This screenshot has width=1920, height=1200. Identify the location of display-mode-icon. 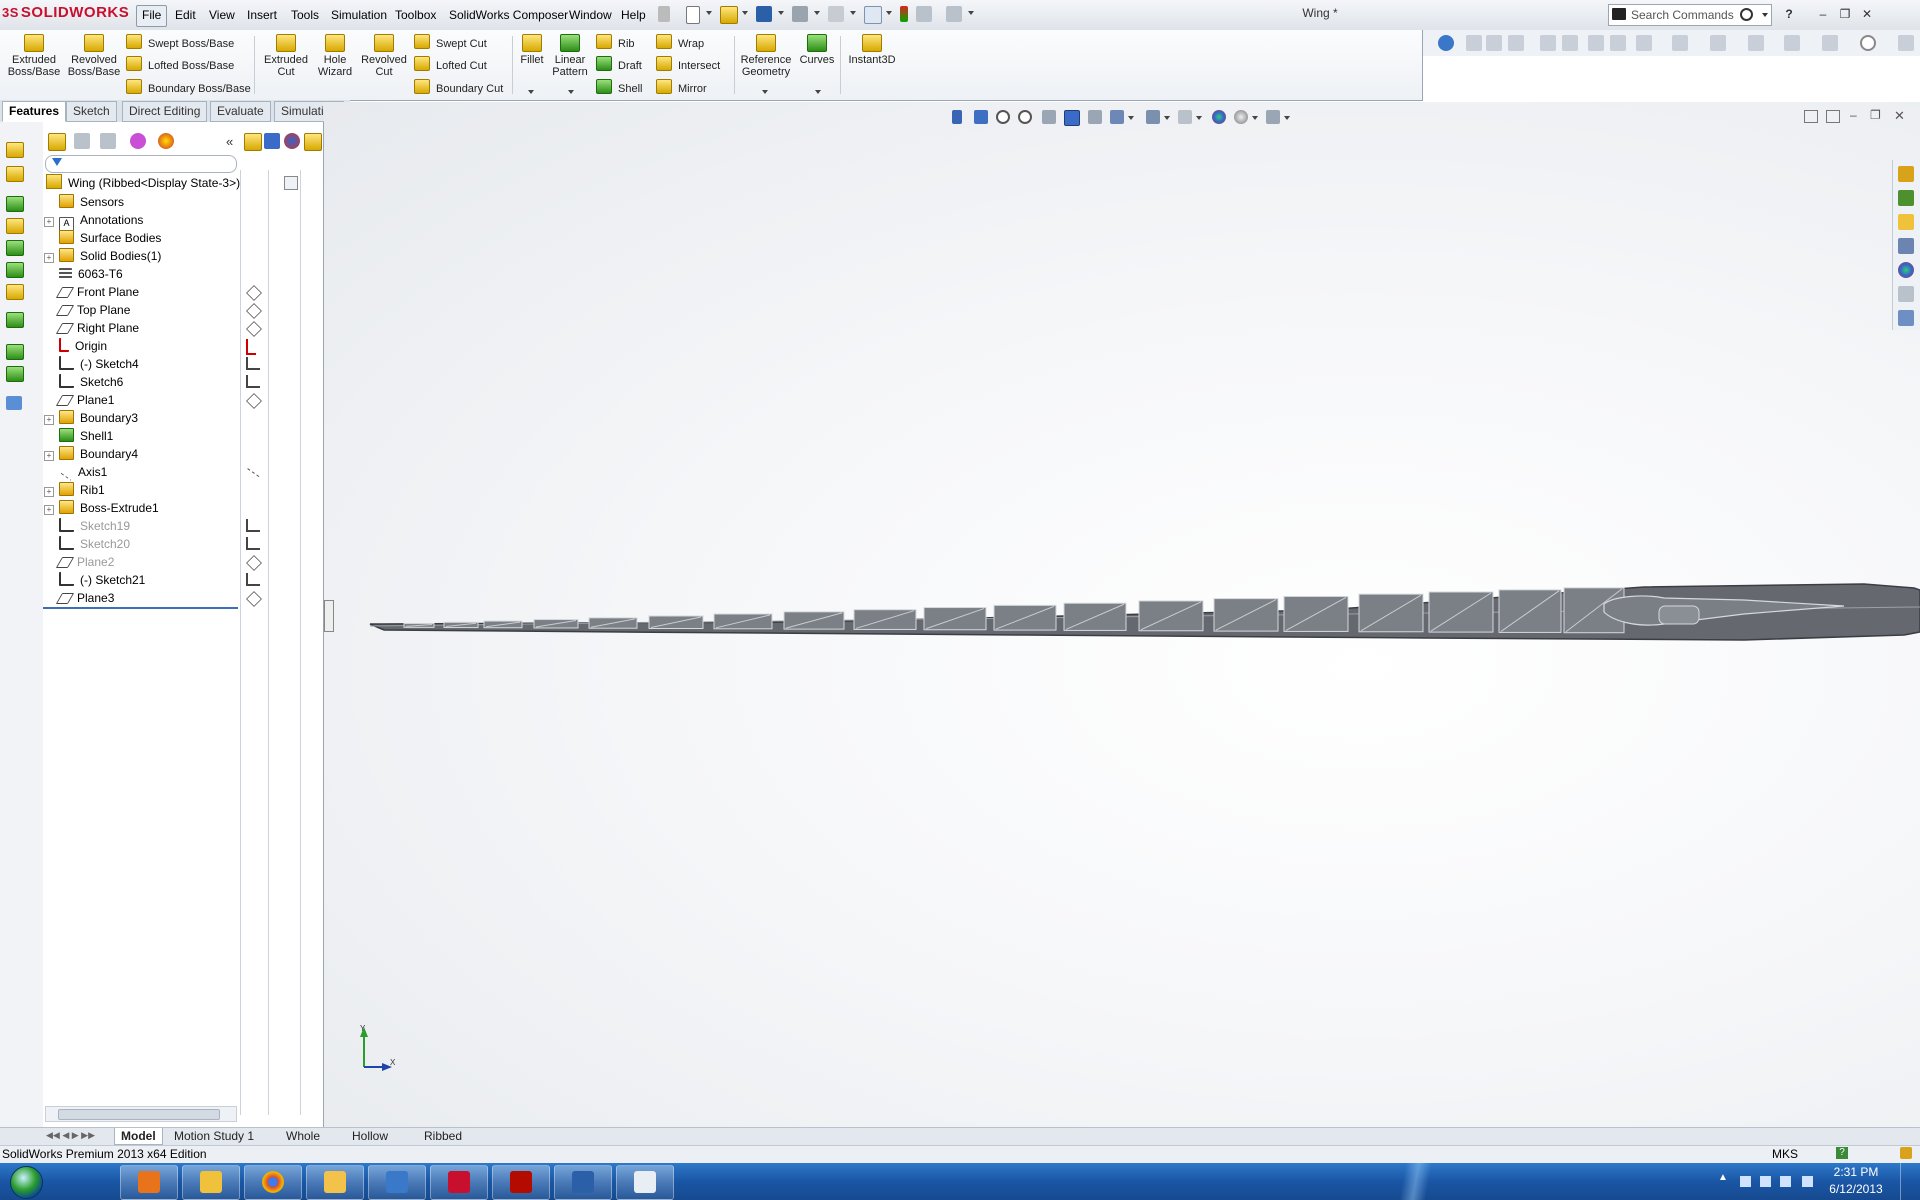
(272, 141).